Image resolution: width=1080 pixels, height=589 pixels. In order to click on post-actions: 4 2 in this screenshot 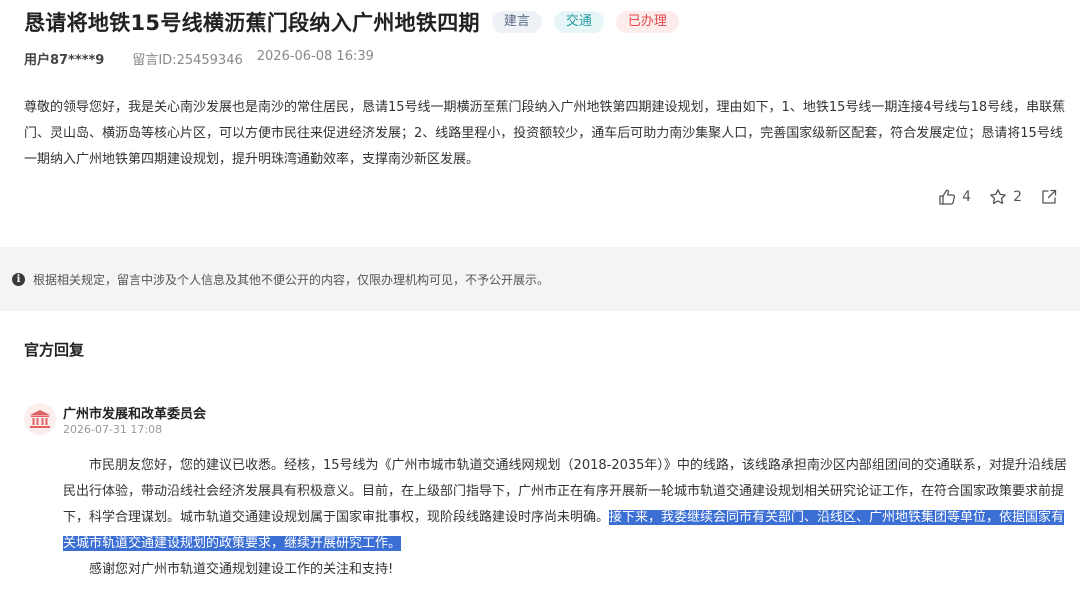, I will do `click(998, 197)`.